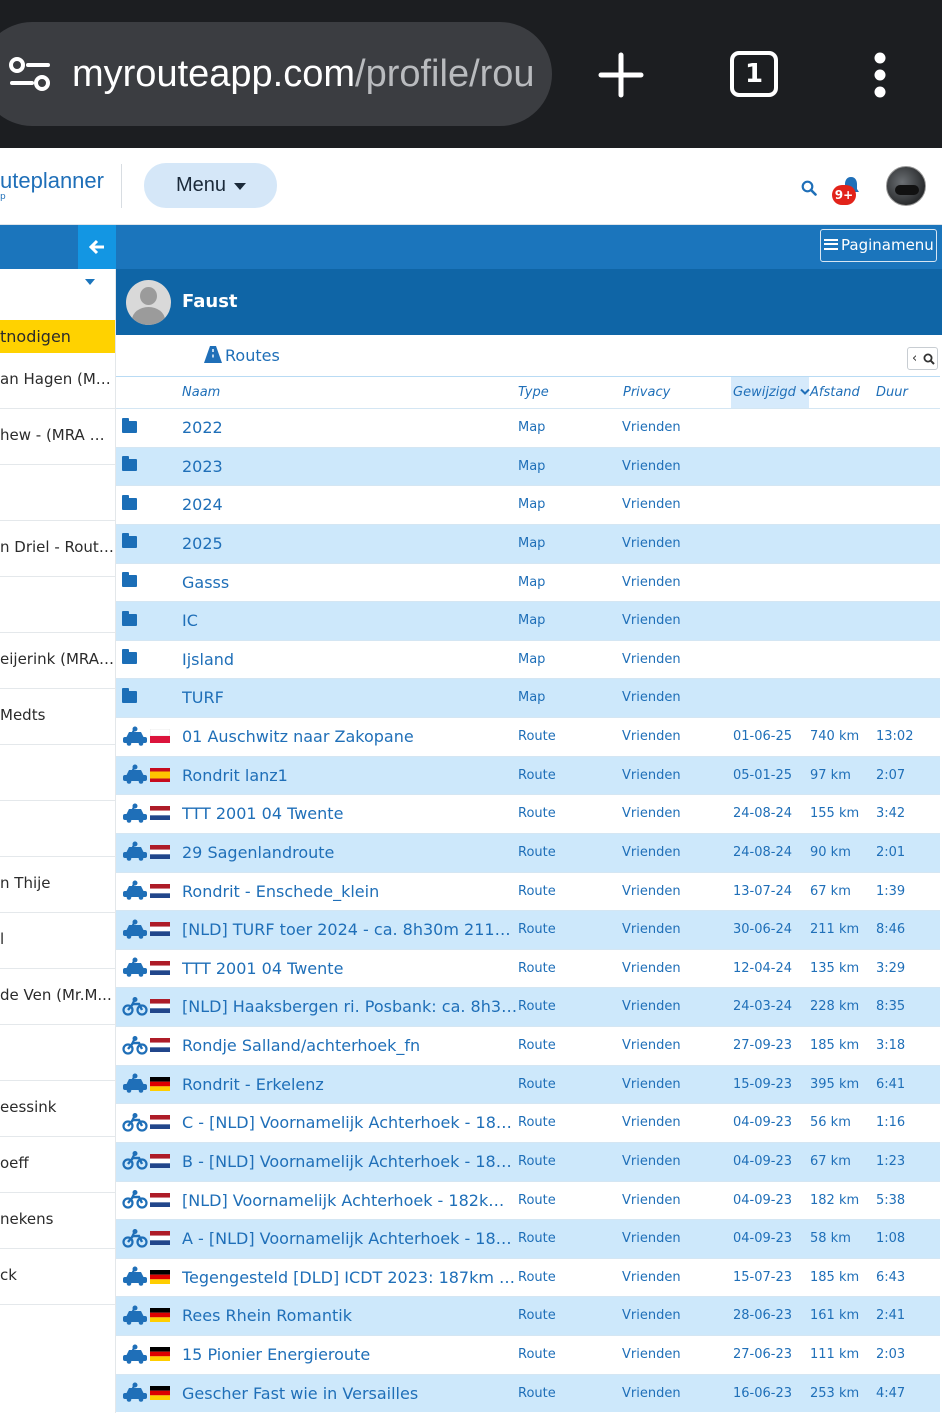  What do you see at coordinates (350, 467) in the screenshot?
I see `row-name: 2023` at bounding box center [350, 467].